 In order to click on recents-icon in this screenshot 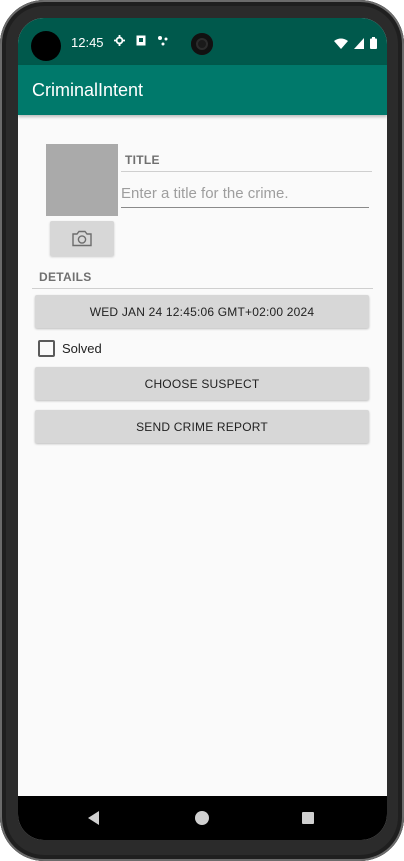, I will do `click(308, 818)`.